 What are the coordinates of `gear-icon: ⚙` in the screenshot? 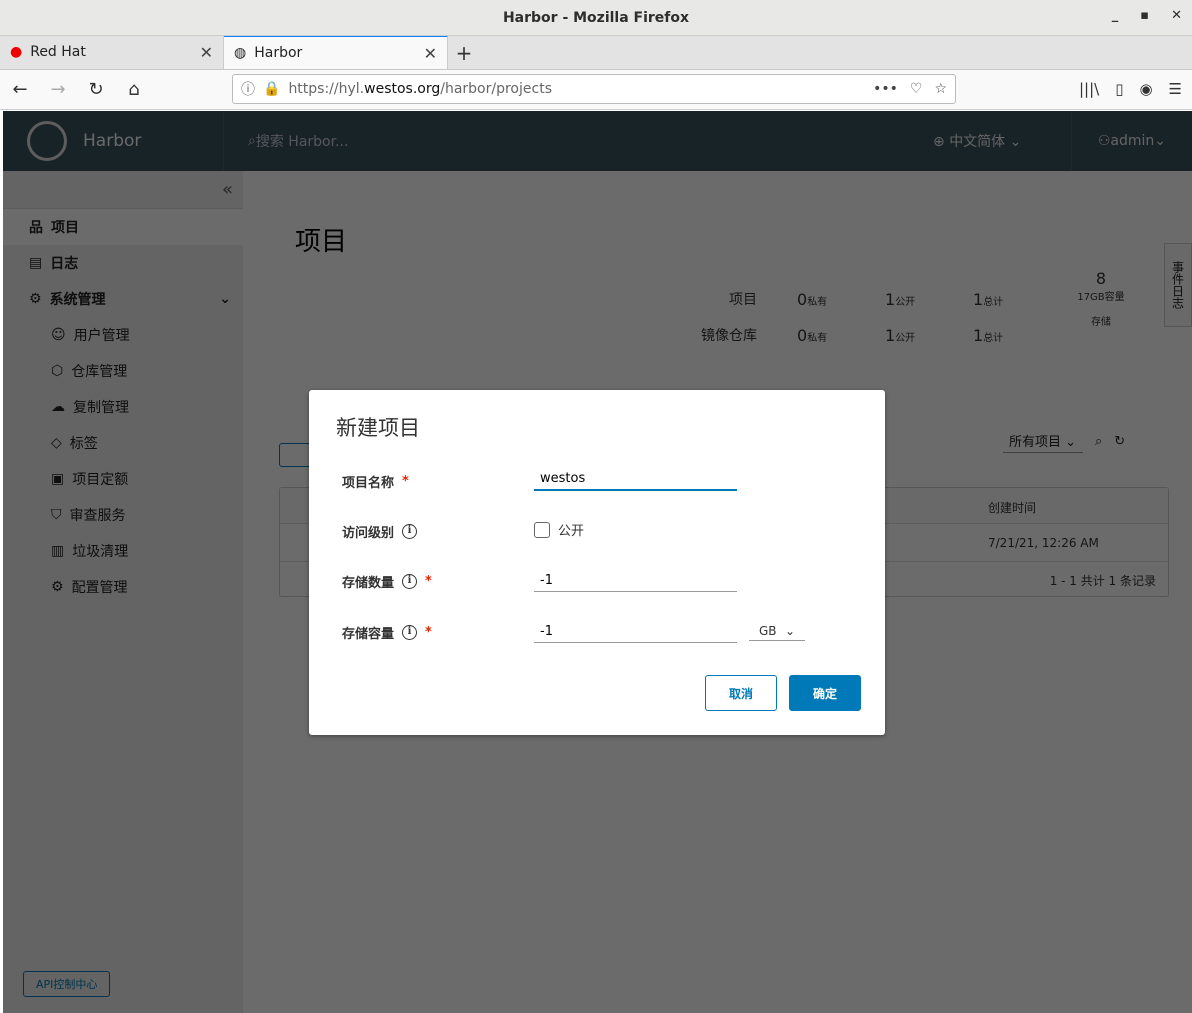 It's located at (57, 587).